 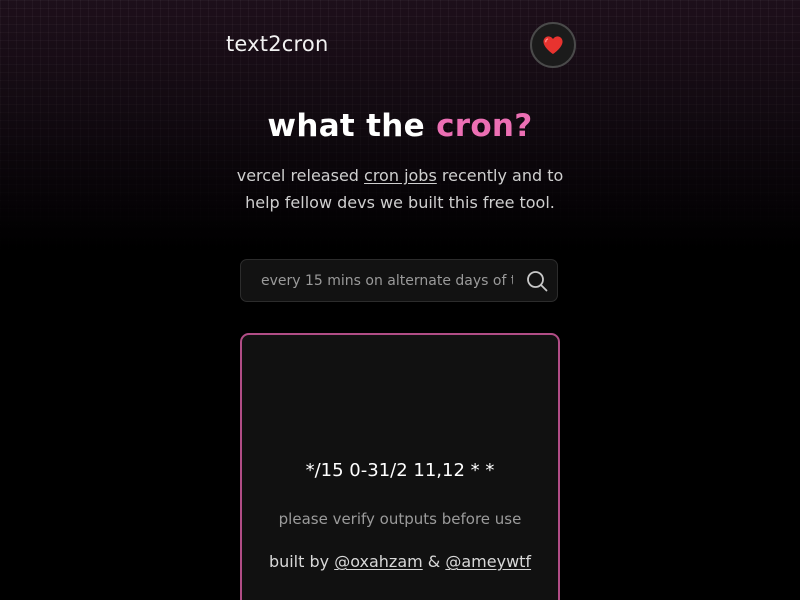 I want to click on cron-jobs-link: cron jobs, so click(x=400, y=175).